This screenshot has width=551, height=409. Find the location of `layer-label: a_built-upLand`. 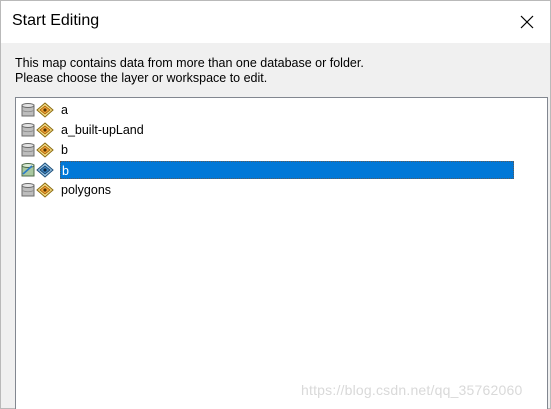

layer-label: a_built-upLand is located at coordinates (102, 130).